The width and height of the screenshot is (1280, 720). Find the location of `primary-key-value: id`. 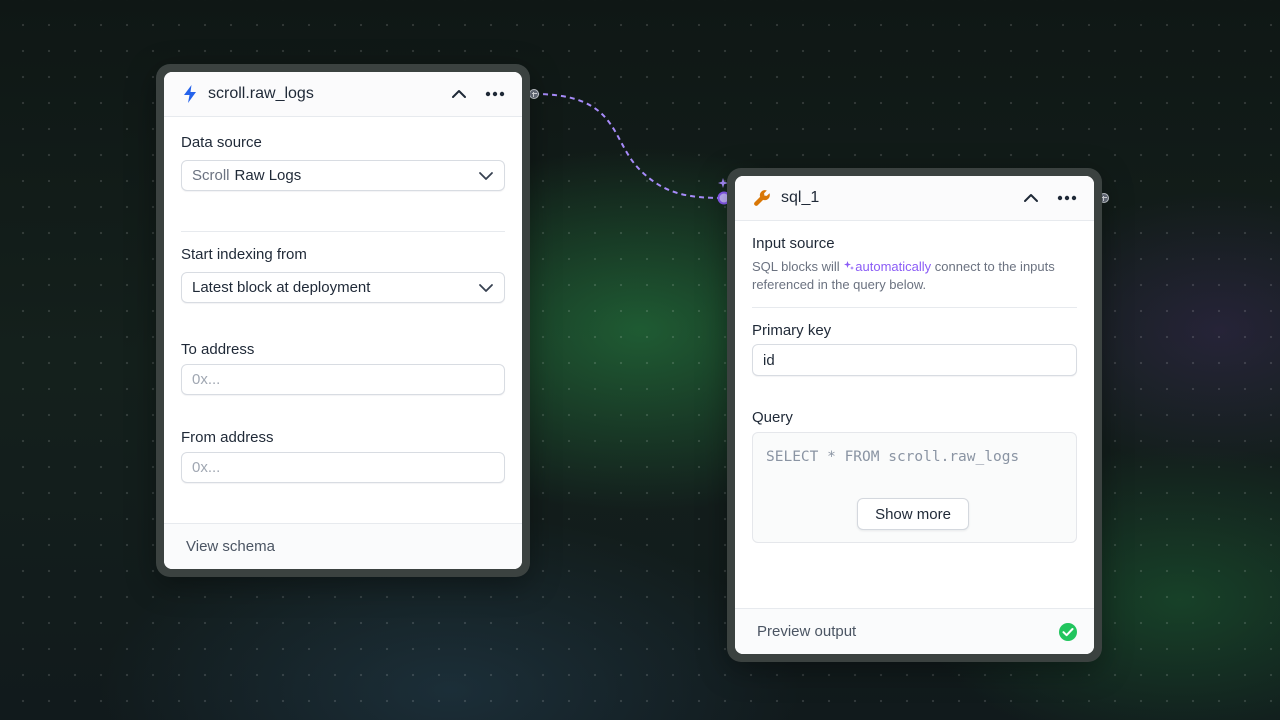

primary-key-value: id is located at coordinates (769, 360).